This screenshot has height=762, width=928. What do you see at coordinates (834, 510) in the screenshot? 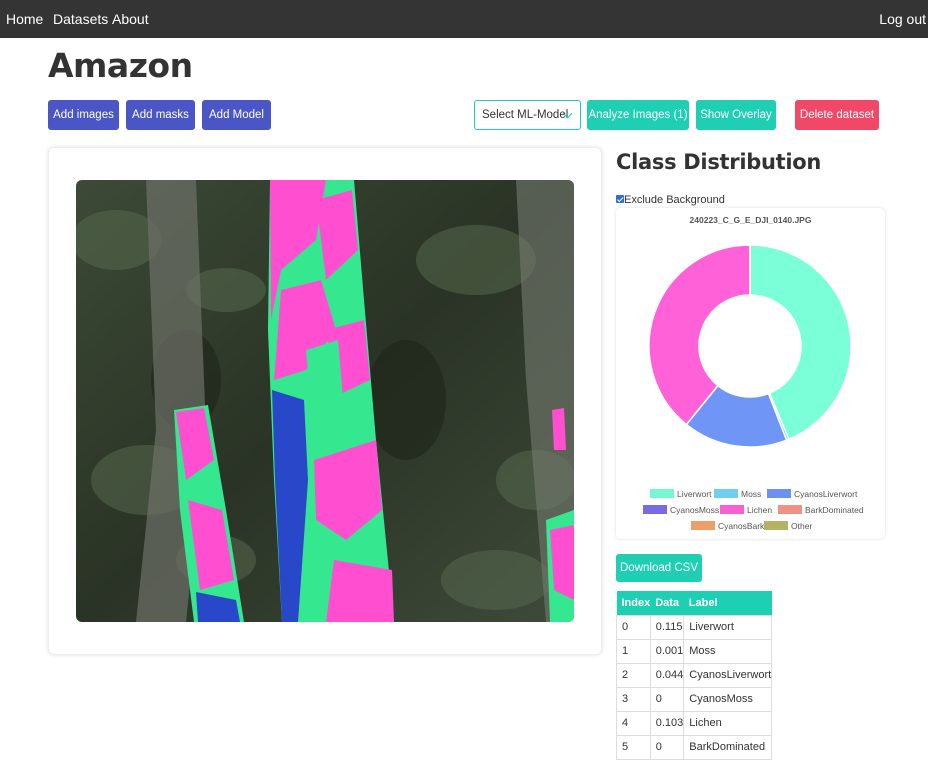
I see `legend-label: BarkDominated` at bounding box center [834, 510].